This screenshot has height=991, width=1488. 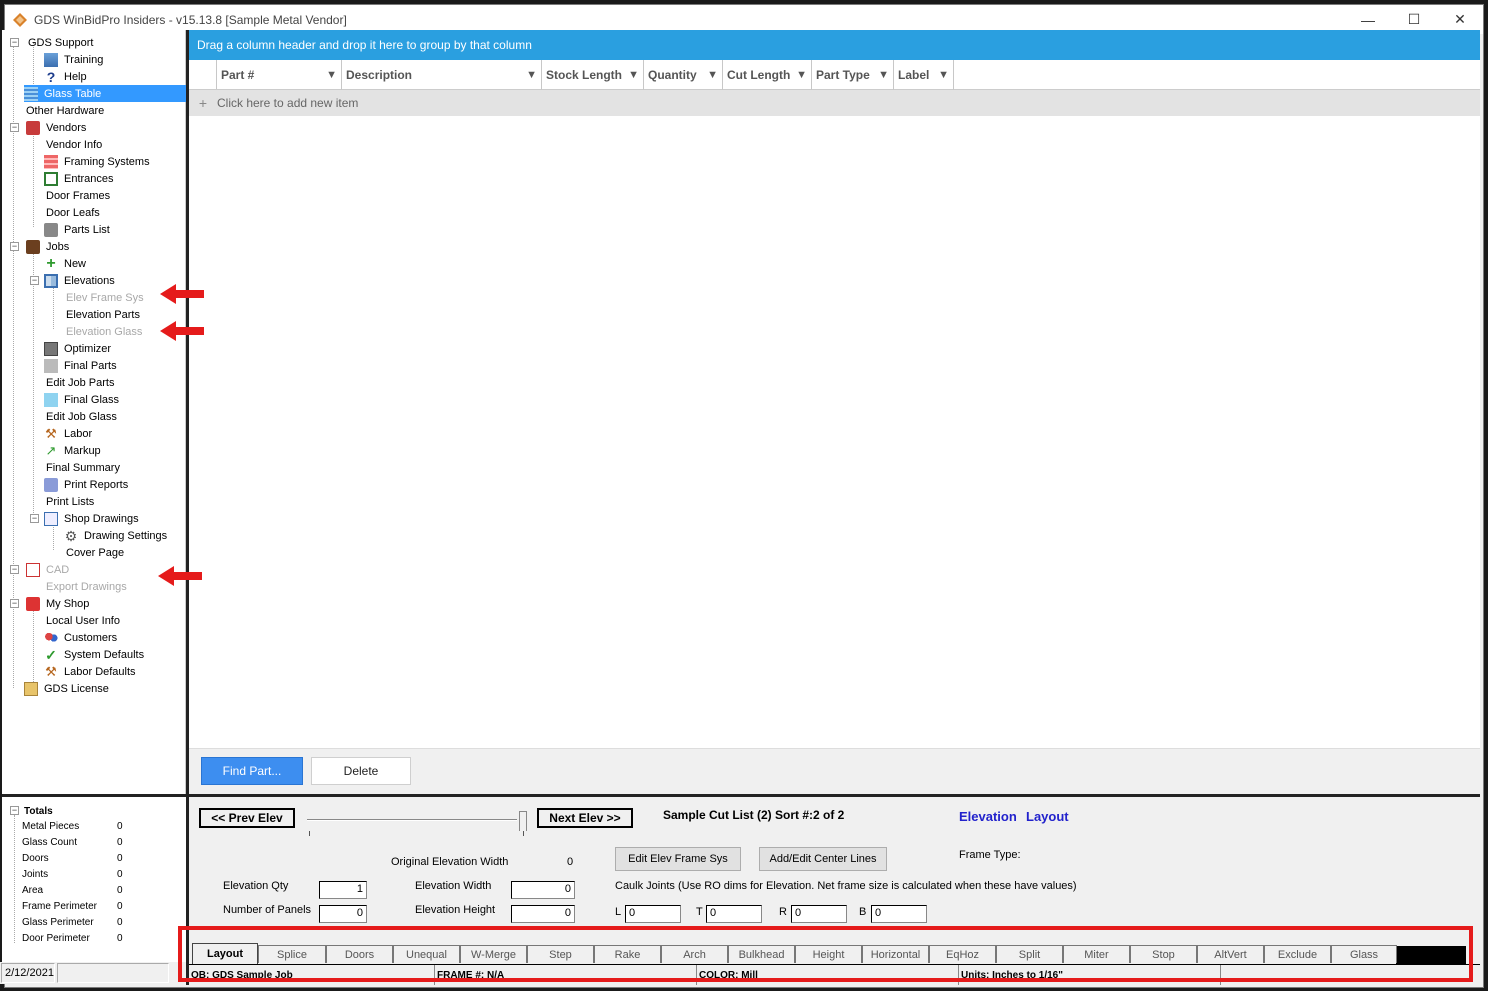 I want to click on tree-label: Parts List, so click(x=87, y=229).